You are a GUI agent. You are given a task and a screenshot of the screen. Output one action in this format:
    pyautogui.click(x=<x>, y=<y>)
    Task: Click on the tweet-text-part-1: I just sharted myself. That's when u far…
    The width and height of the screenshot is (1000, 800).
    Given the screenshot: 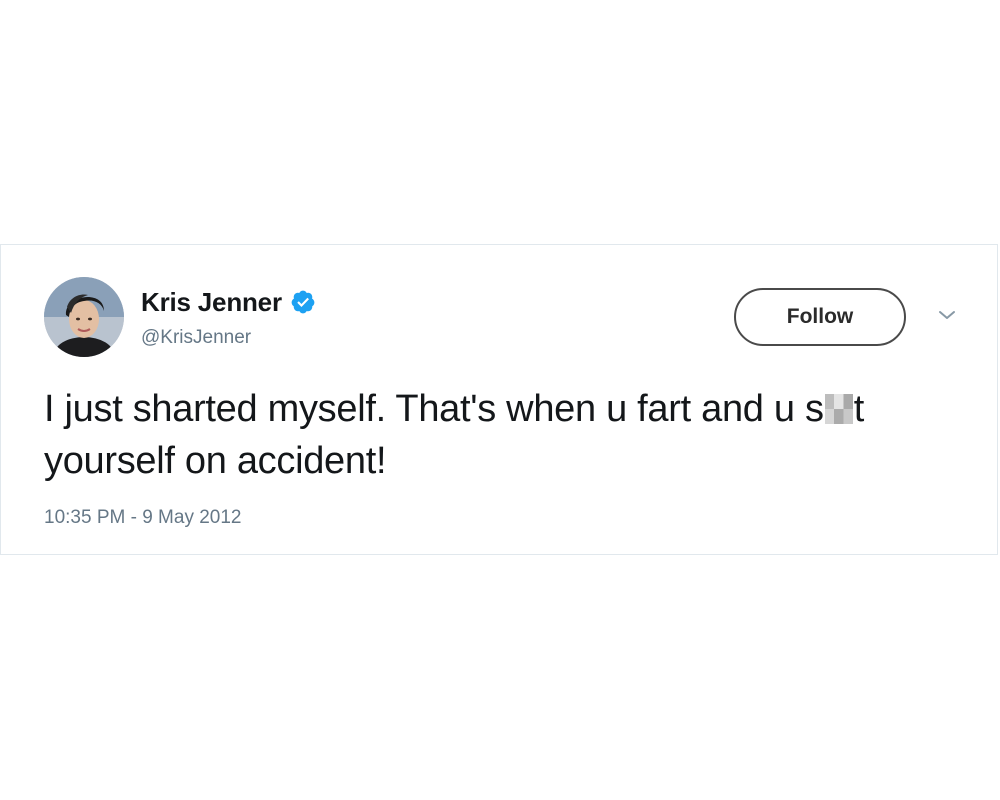 What is the action you would take?
    pyautogui.click(x=434, y=409)
    